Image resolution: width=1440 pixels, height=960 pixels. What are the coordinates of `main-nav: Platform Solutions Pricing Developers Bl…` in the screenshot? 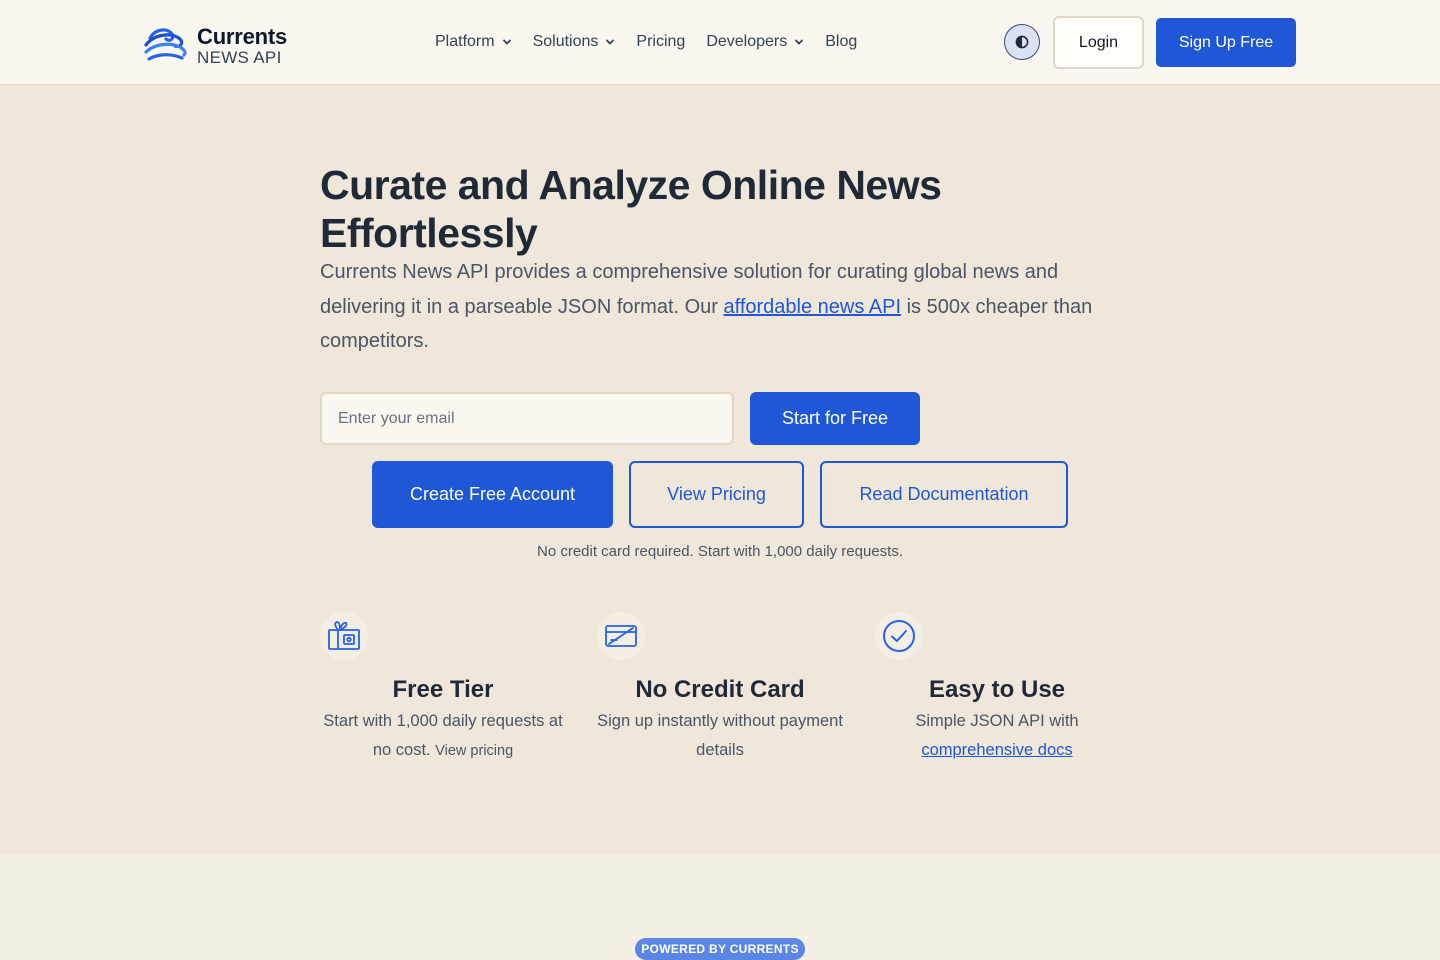 It's located at (656, 42).